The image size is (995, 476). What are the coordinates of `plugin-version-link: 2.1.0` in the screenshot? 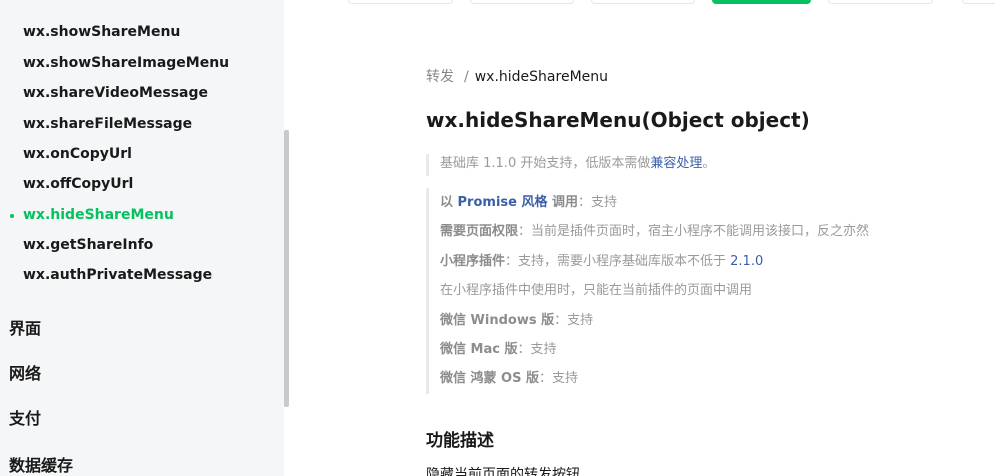 It's located at (746, 261).